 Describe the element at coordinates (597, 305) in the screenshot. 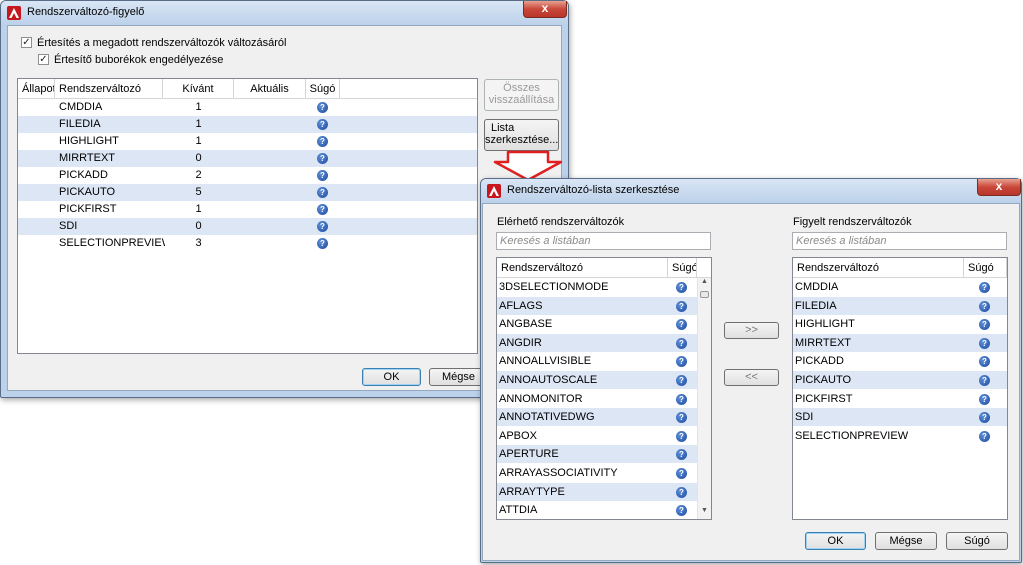

I see `list-item: AFLAGS?` at that location.